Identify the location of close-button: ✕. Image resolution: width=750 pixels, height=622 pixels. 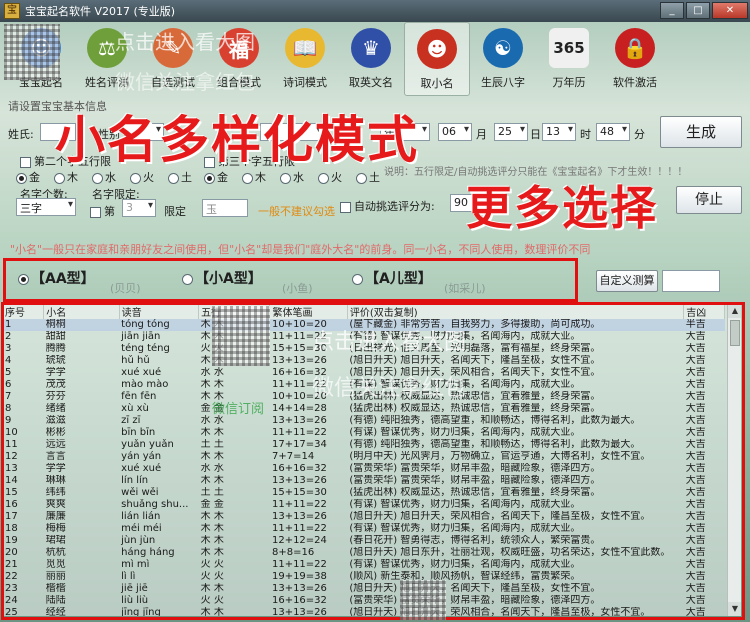
(730, 10).